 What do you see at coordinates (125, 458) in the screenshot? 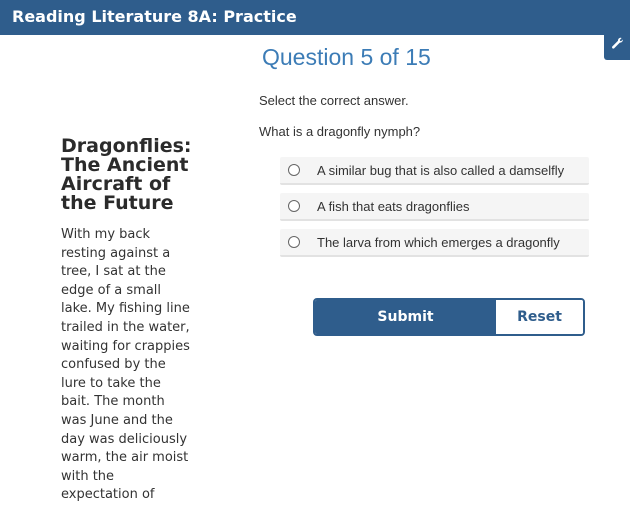
I see `passage-line: warm, the air moist` at bounding box center [125, 458].